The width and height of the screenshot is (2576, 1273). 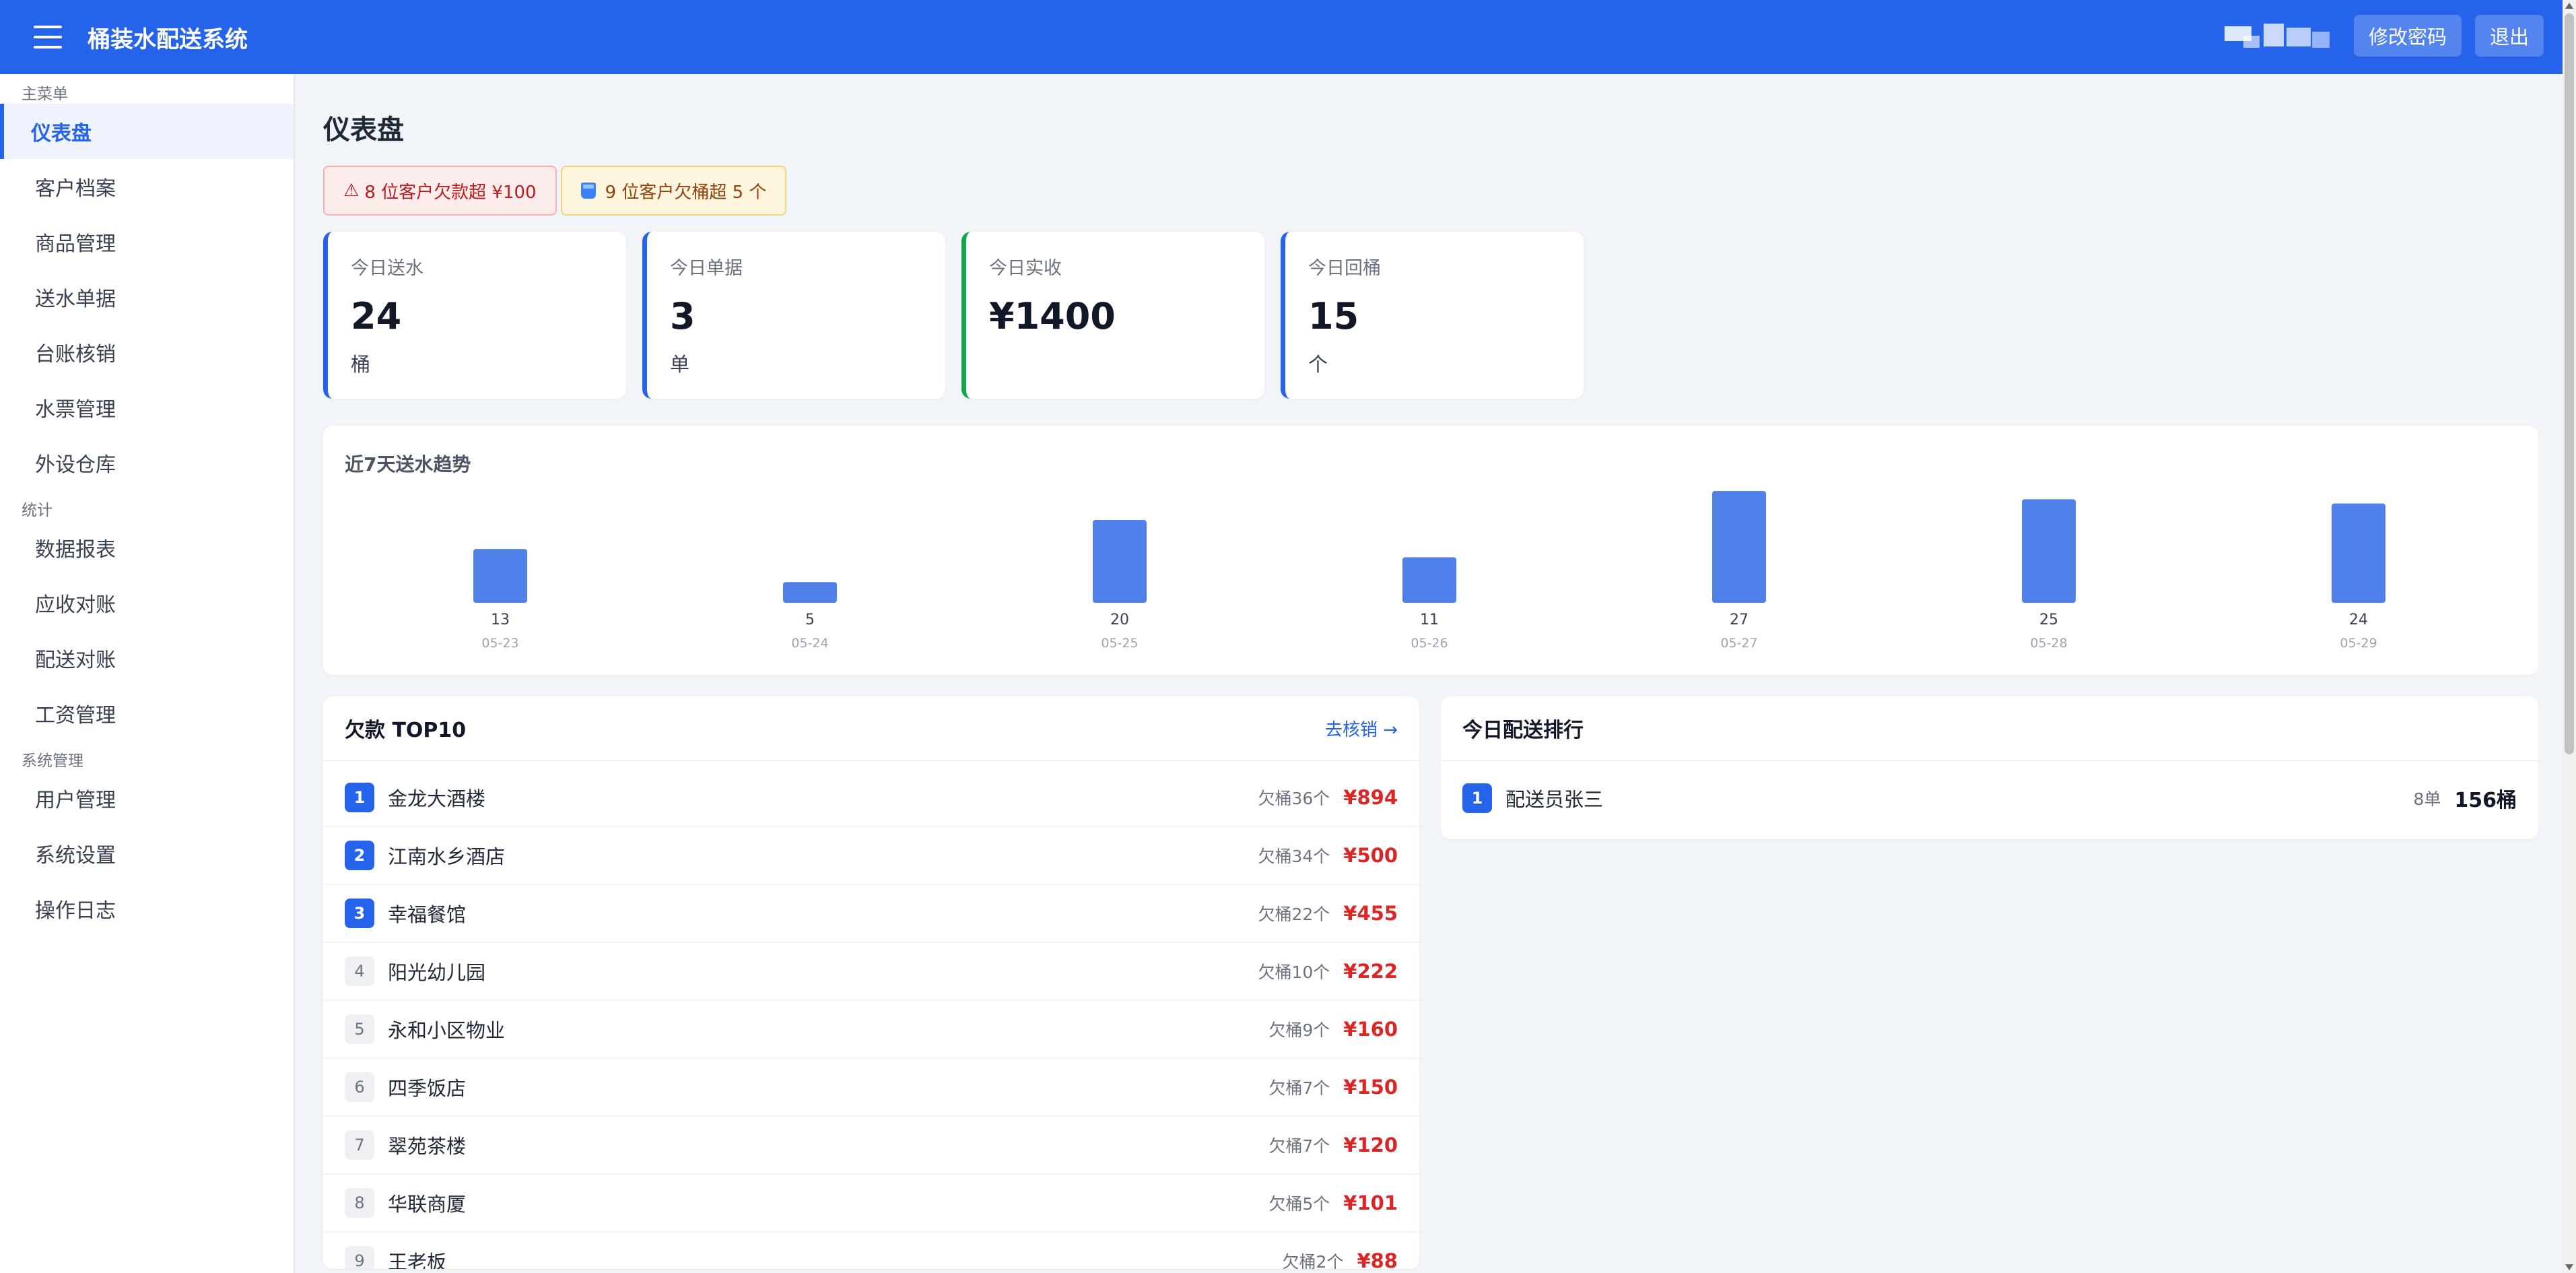 What do you see at coordinates (1361, 729) in the screenshot?
I see `go-reconcile-link: 去核销 →` at bounding box center [1361, 729].